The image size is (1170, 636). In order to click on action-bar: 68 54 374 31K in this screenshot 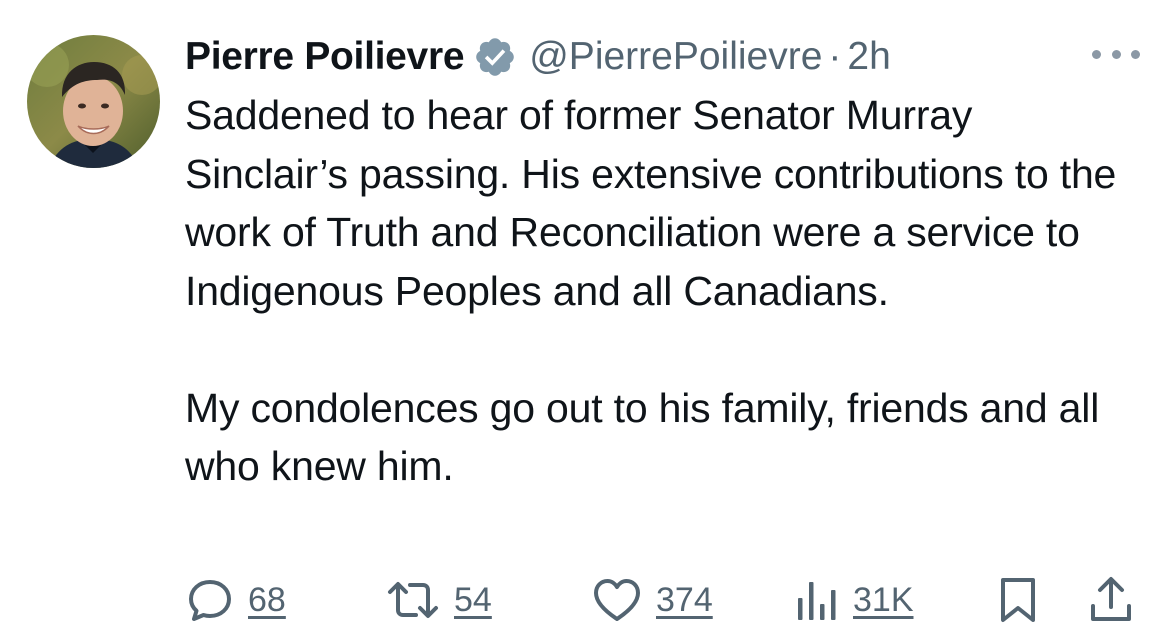, I will do `click(585, 600)`.